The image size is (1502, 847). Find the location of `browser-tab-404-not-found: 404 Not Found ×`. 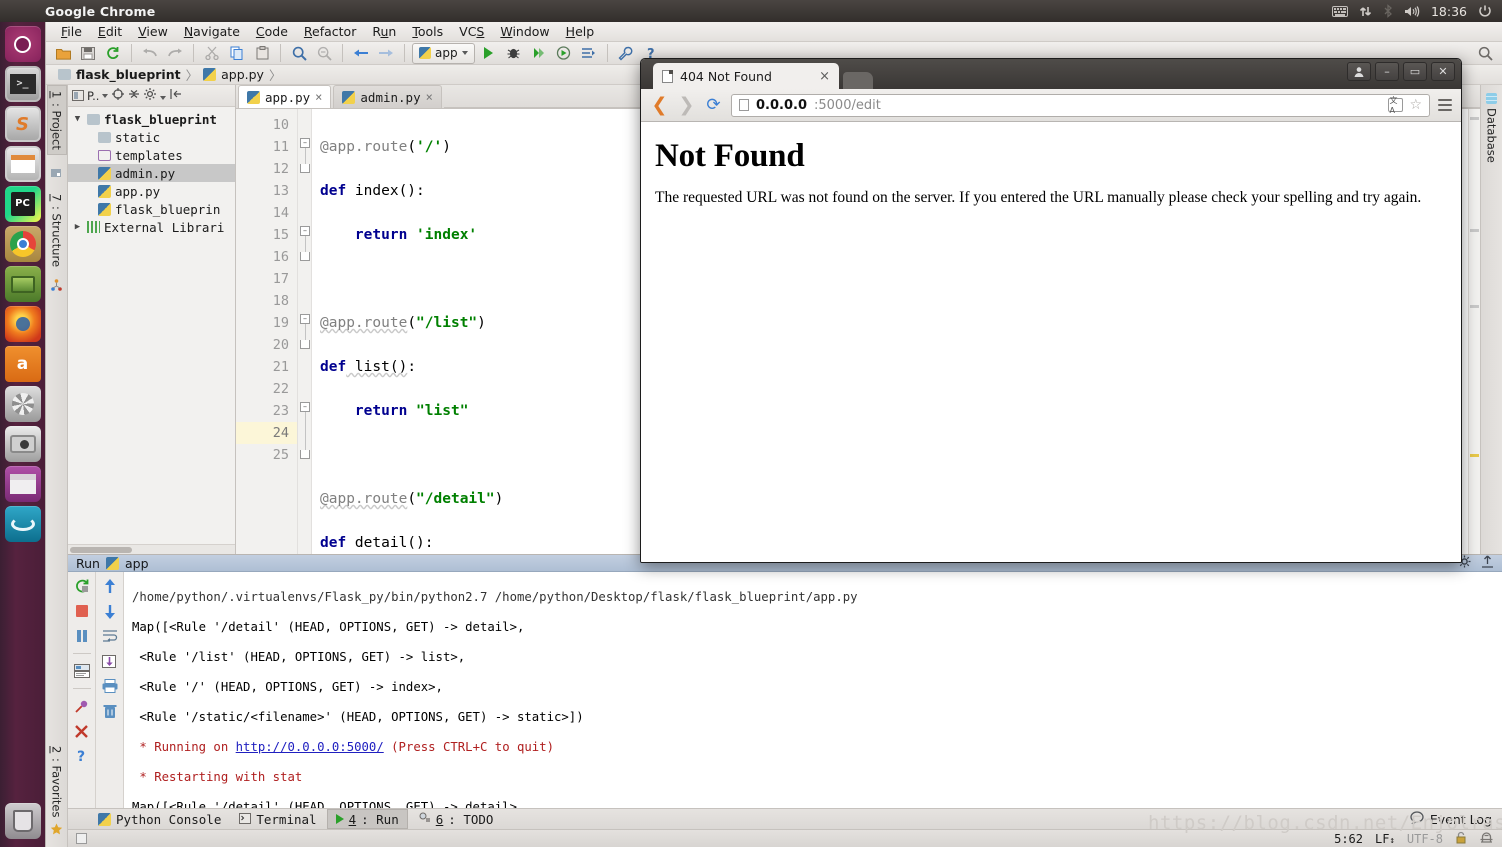

browser-tab-404-not-found: 404 Not Found × is located at coordinates (746, 76).